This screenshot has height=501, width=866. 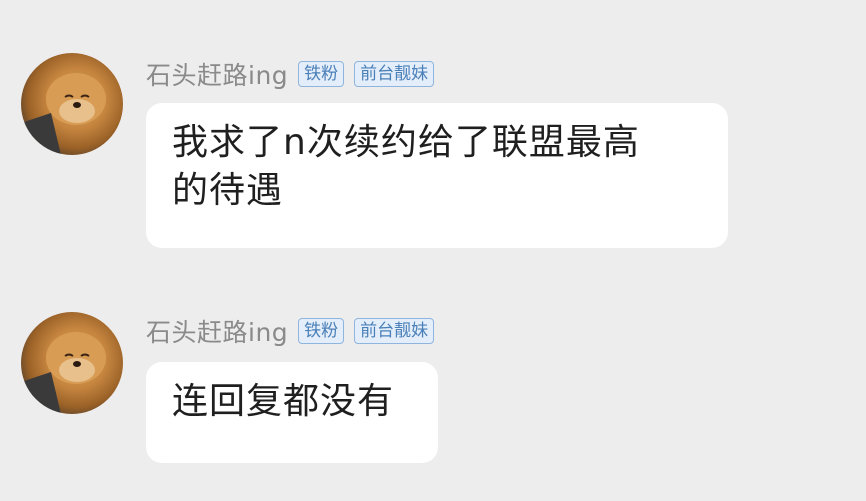 I want to click on message-text-line: 的待遇, so click(x=228, y=190).